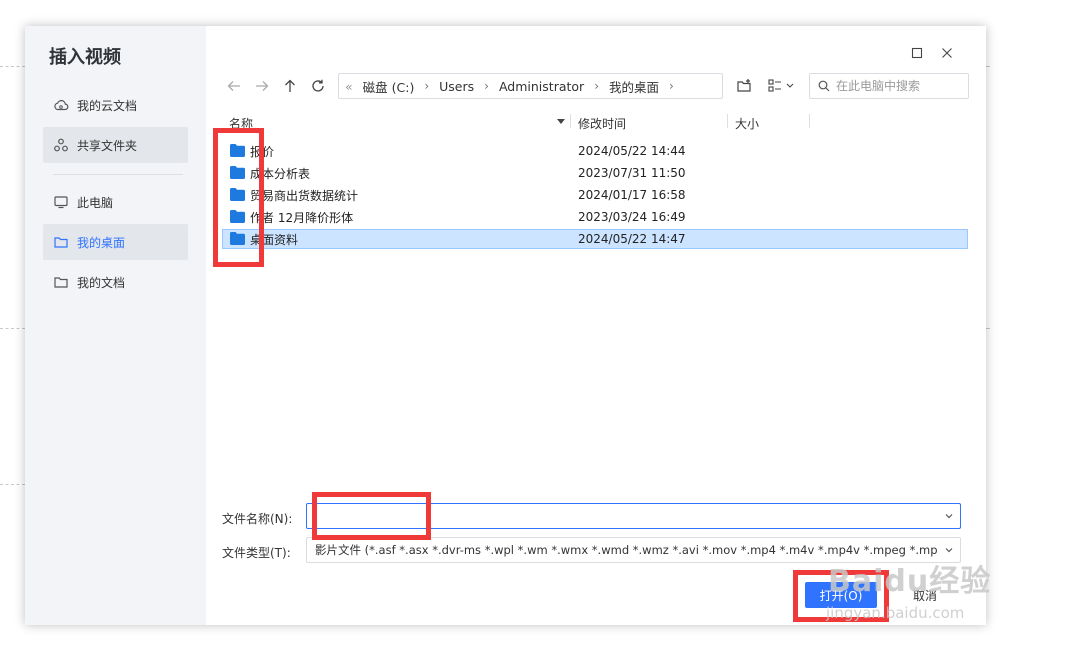 The height and width of the screenshot is (650, 1076). What do you see at coordinates (107, 105) in the screenshot?
I see `sidebar-item-label: 我的云文档` at bounding box center [107, 105].